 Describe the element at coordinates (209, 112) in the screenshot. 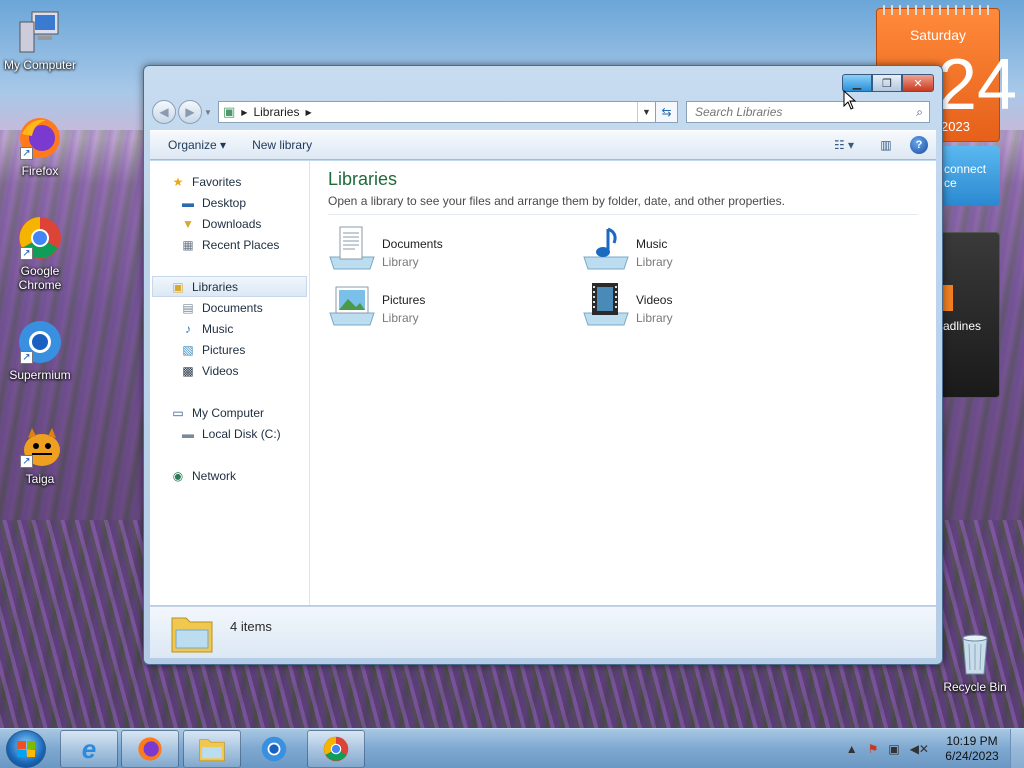

I see `recent-pages-dropdown: ▼` at that location.